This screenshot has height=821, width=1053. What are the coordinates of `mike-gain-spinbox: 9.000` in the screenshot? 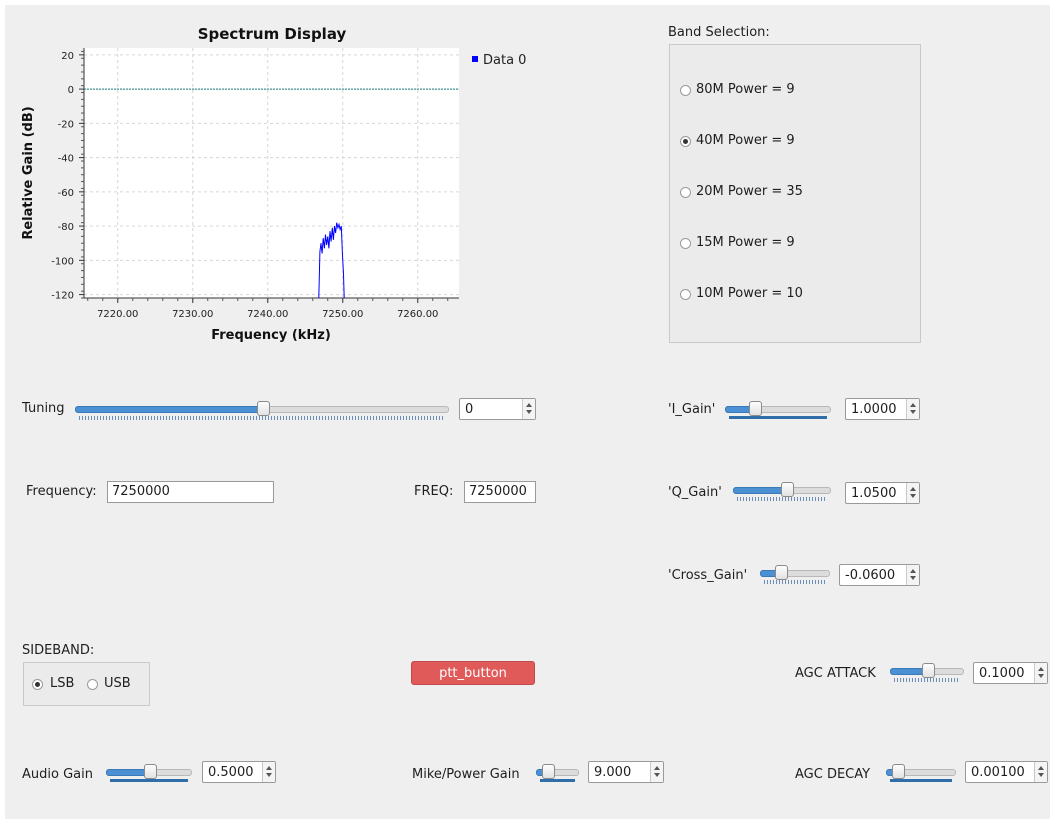 It's located at (626, 772).